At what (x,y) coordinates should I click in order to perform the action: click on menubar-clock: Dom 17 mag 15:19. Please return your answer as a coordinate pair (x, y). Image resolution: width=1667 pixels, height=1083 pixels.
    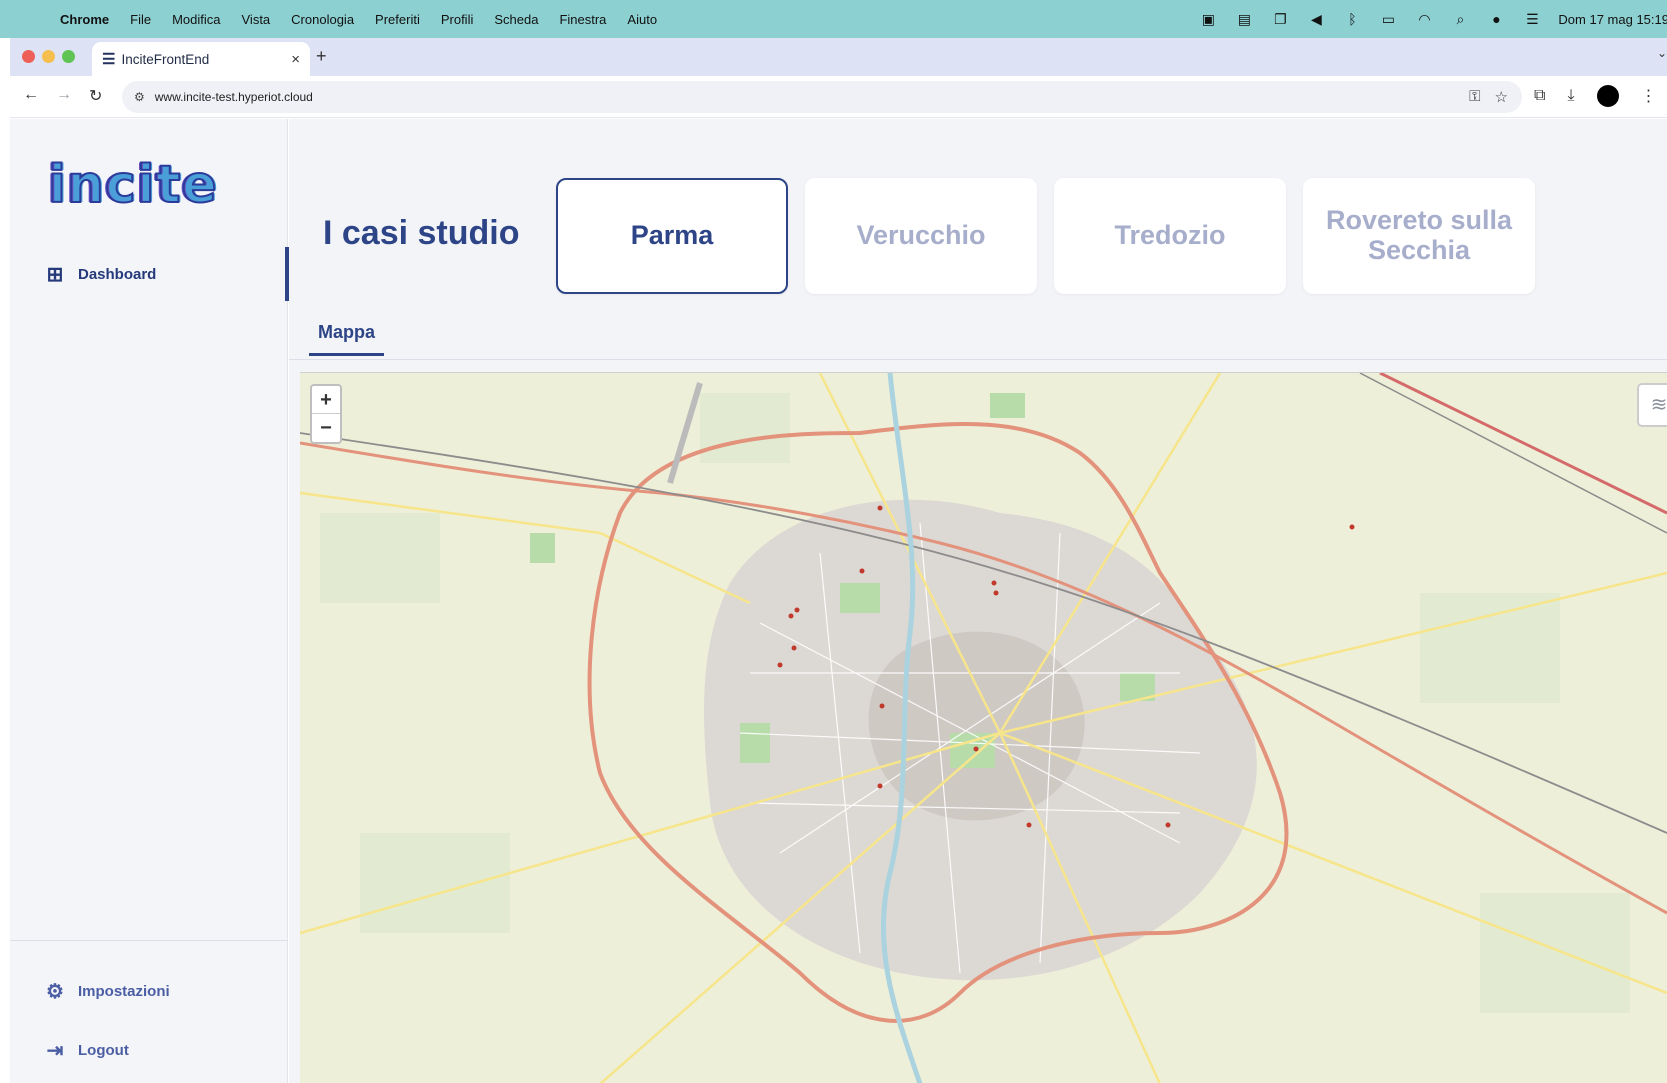
    Looking at the image, I should click on (1612, 19).